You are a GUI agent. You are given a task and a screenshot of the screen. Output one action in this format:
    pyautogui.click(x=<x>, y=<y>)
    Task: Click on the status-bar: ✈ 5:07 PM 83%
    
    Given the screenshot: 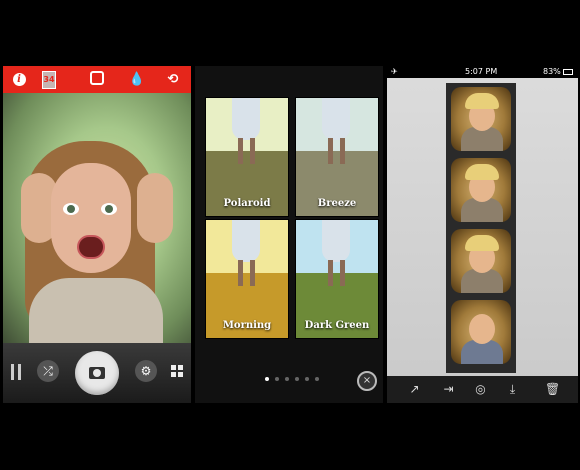 What is the action you would take?
    pyautogui.click(x=482, y=72)
    